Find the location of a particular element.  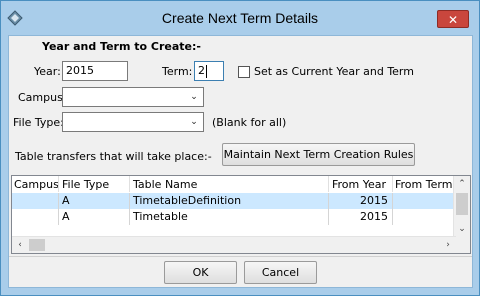

column-header-table-name: Table Name is located at coordinates (165, 184).